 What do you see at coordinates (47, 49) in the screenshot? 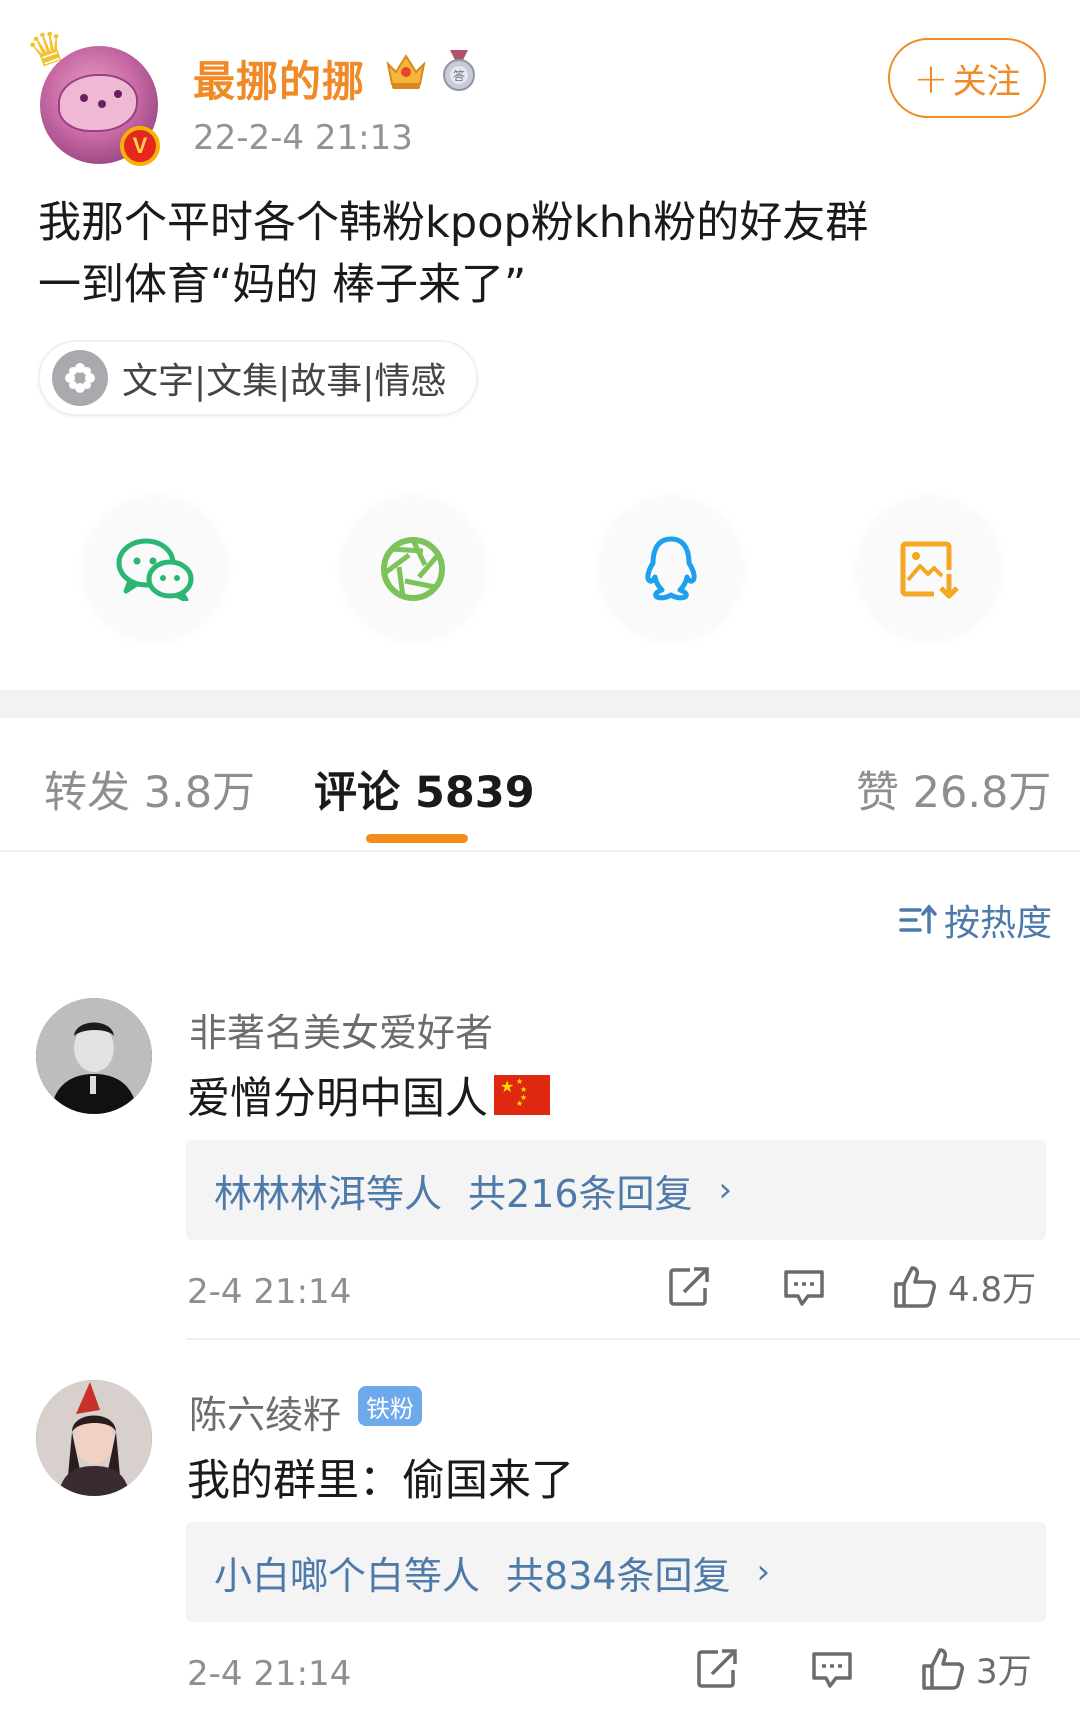
I see `crown-icon: ♛` at bounding box center [47, 49].